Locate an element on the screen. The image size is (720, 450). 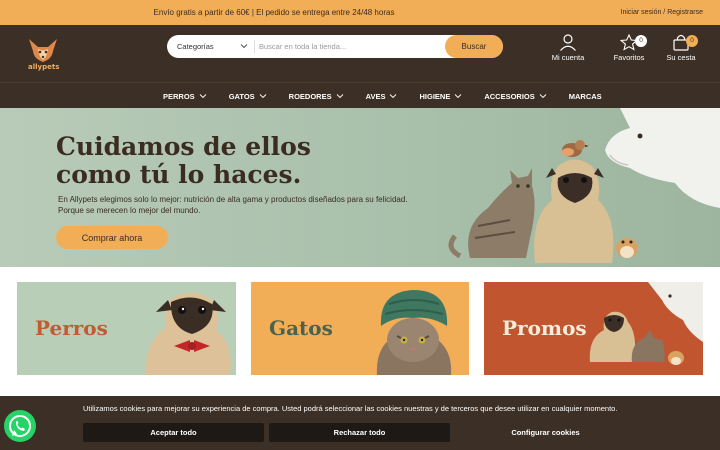
hero-subtitle-line: Porque se merecen lo mejor del mundo. is located at coordinates (129, 210).